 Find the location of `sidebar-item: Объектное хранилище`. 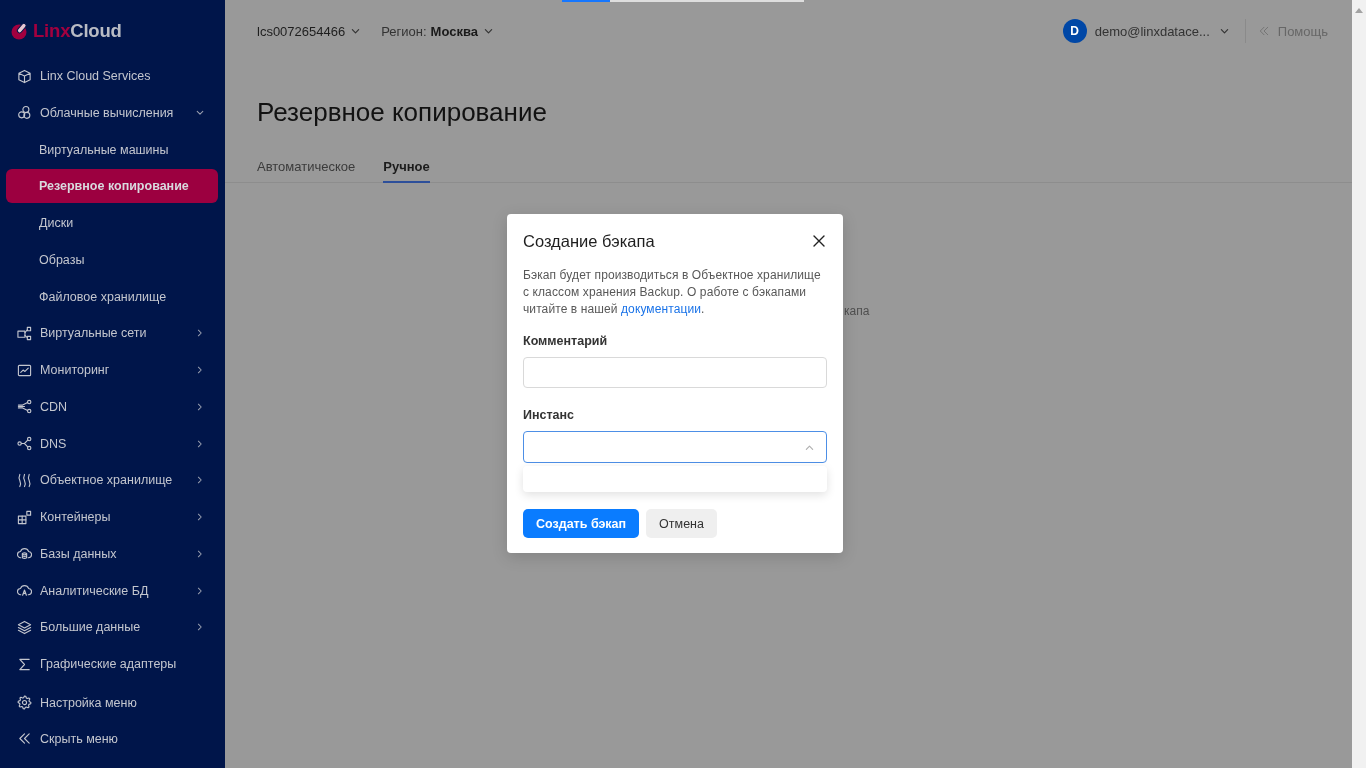

sidebar-item: Объектное хранилище is located at coordinates (112, 480).